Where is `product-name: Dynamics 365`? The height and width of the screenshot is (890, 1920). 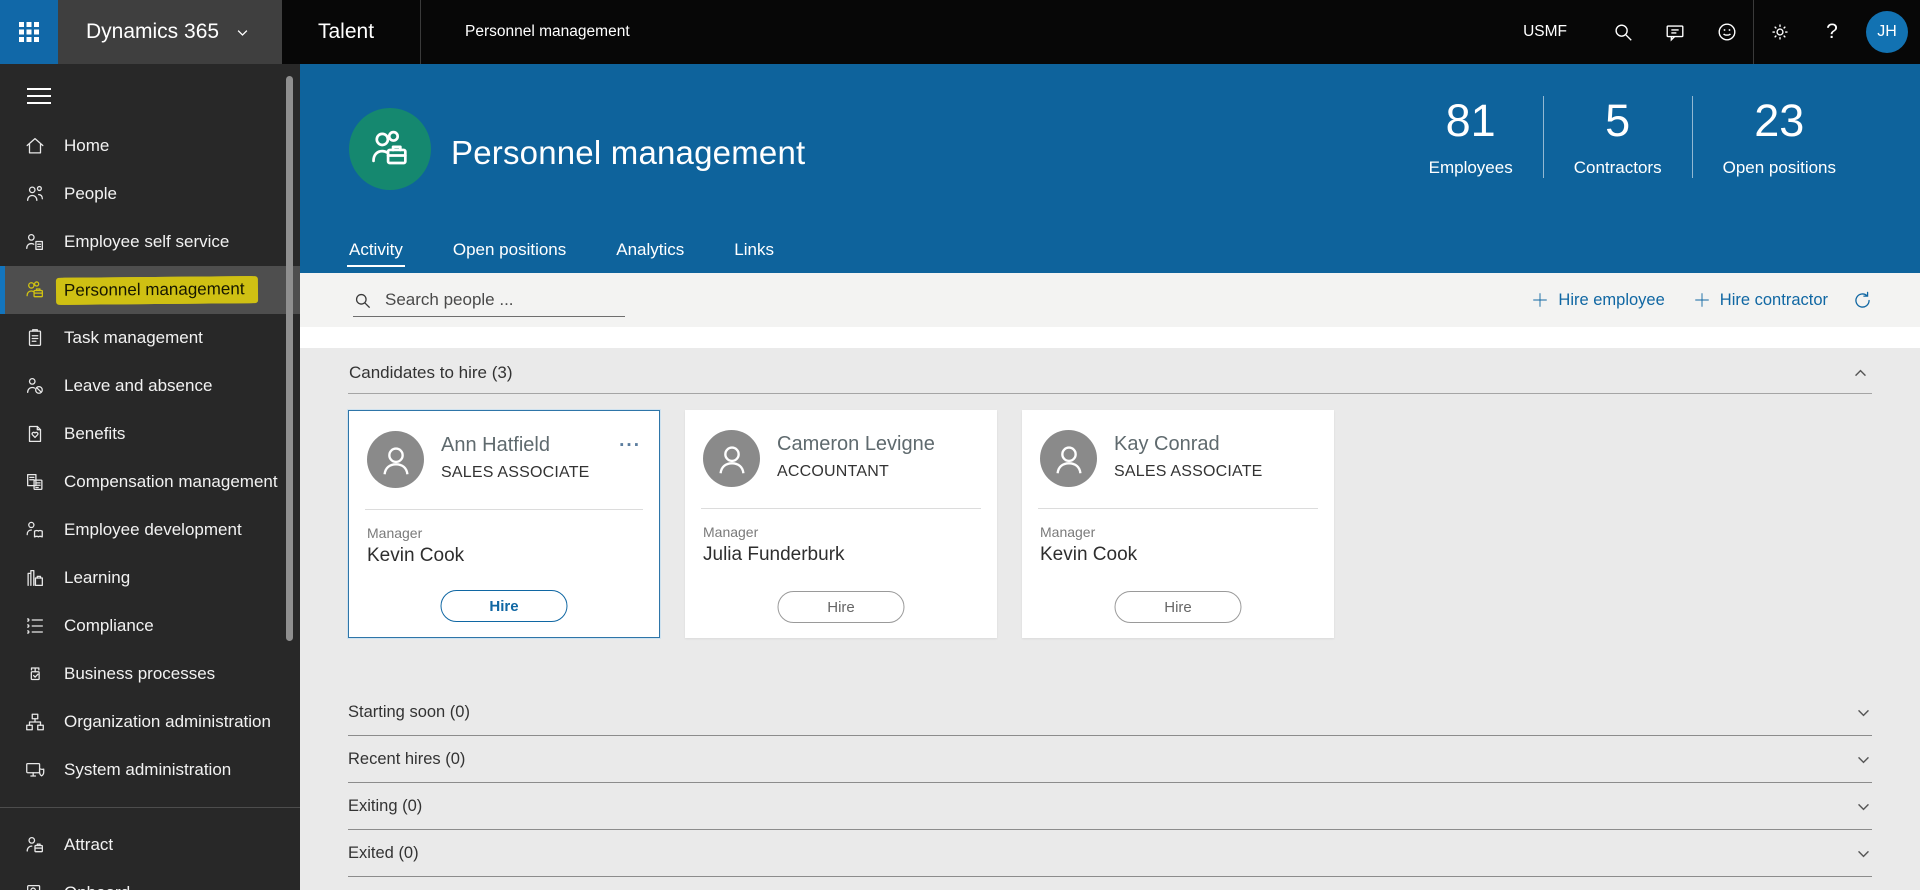 product-name: Dynamics 365 is located at coordinates (153, 31).